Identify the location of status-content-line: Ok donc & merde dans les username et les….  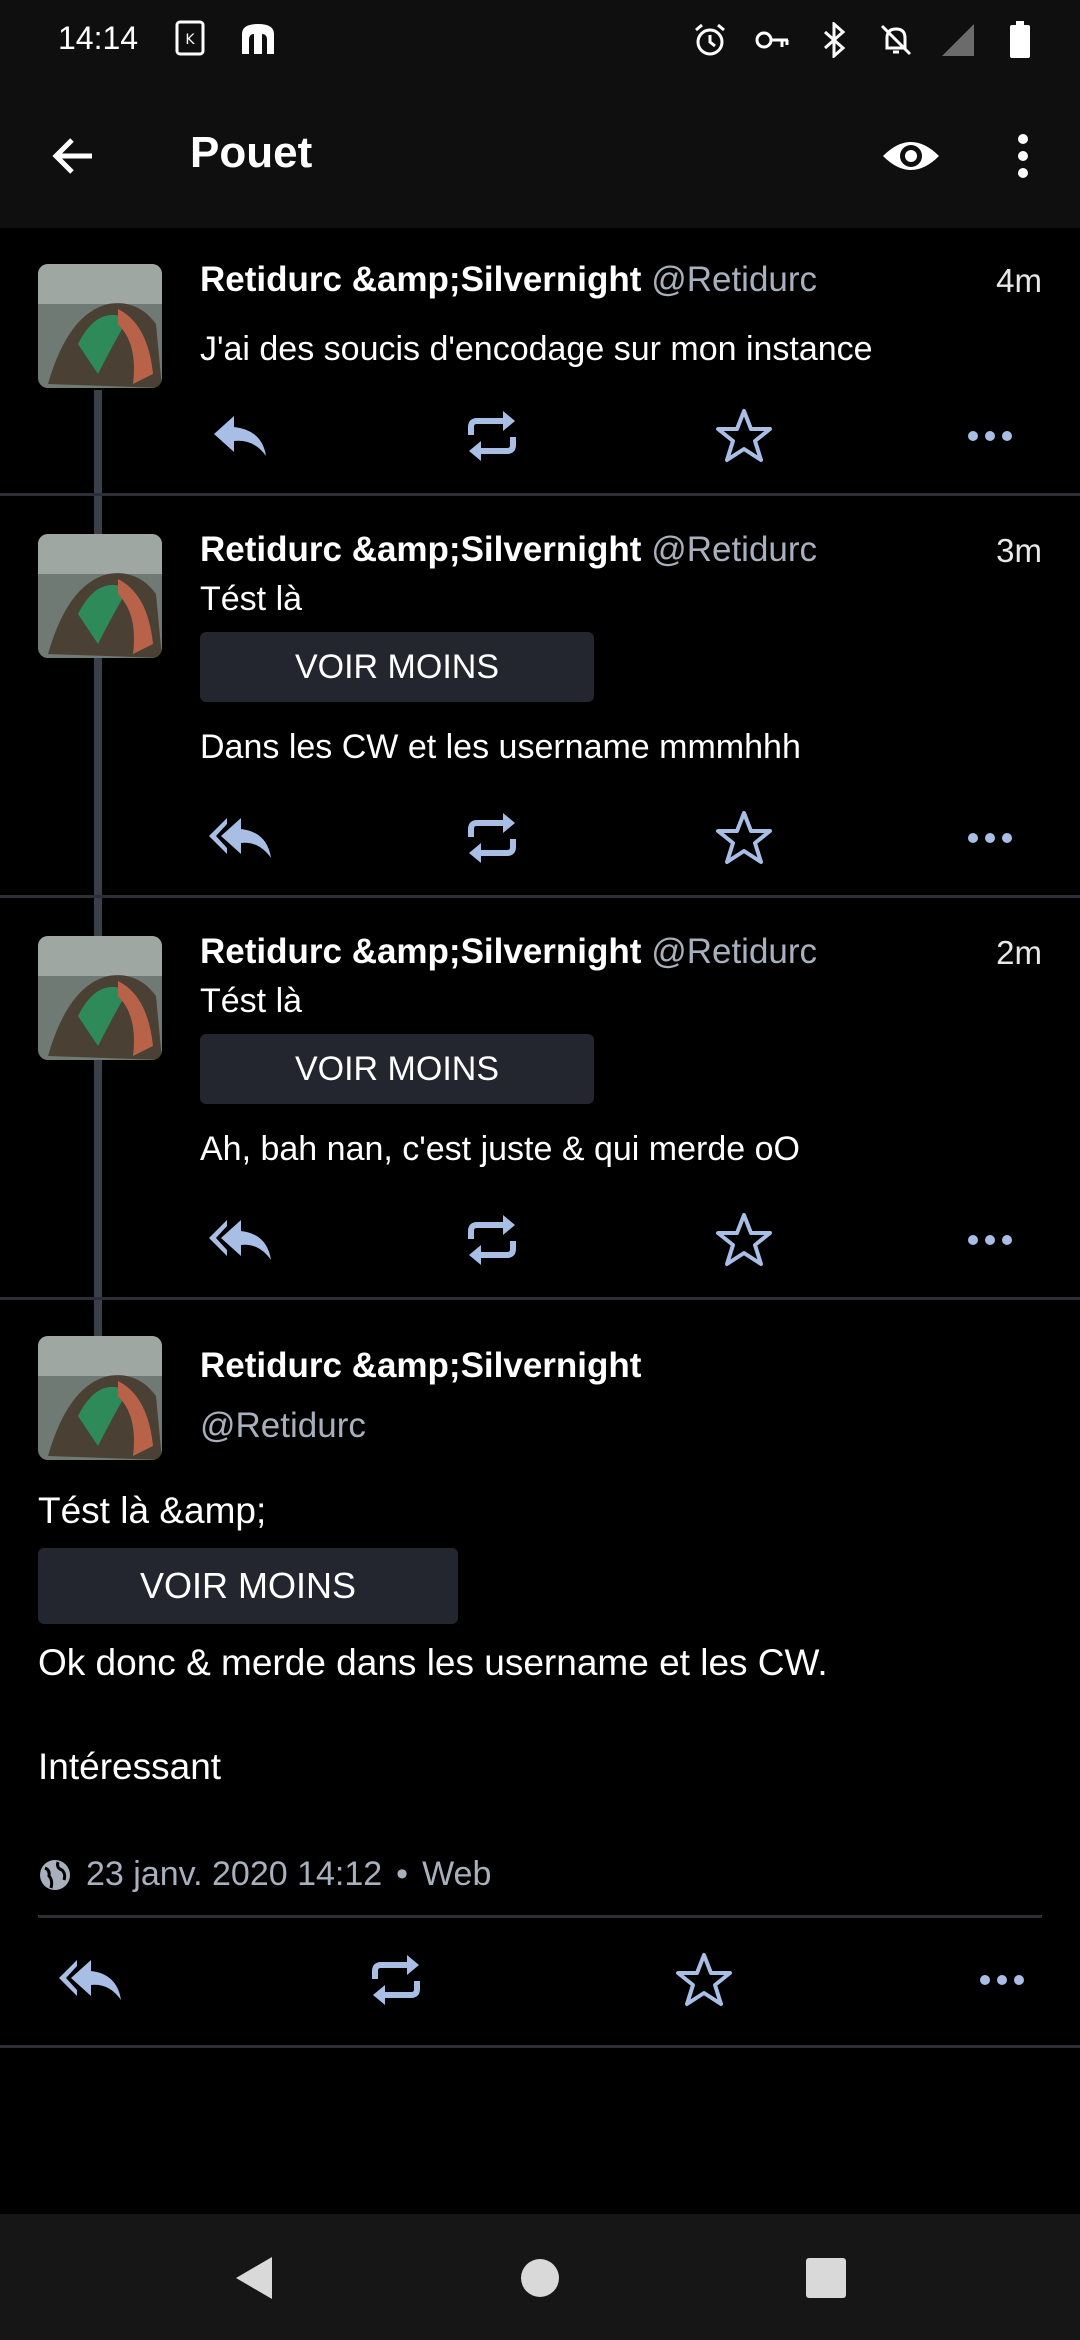
(433, 1662).